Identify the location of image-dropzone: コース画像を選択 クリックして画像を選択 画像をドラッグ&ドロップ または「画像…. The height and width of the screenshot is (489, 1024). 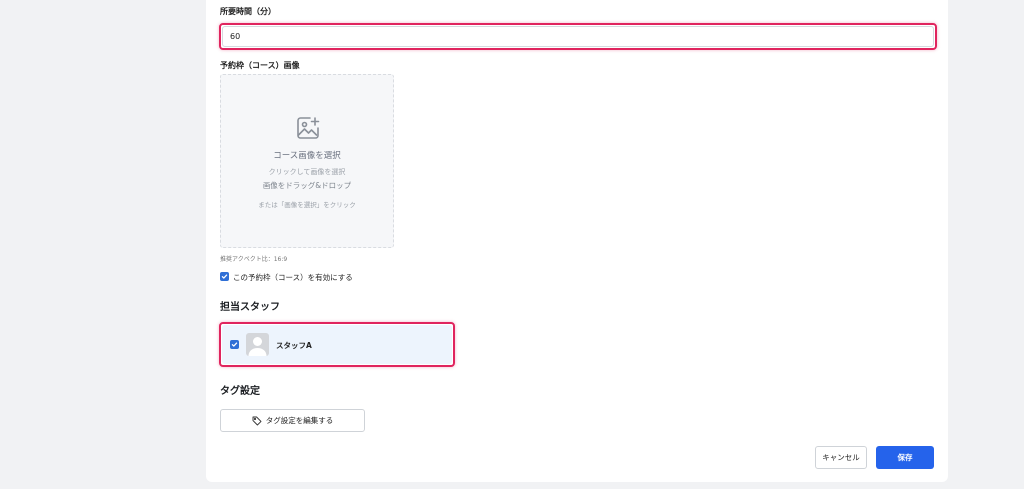
(307, 161).